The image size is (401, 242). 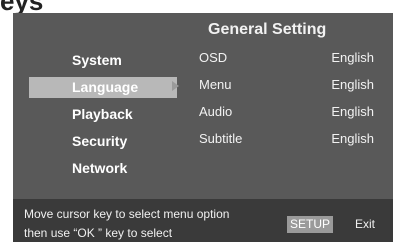 What do you see at coordinates (289, 141) in the screenshot?
I see `setting-row-subtitle: Subtitle English` at bounding box center [289, 141].